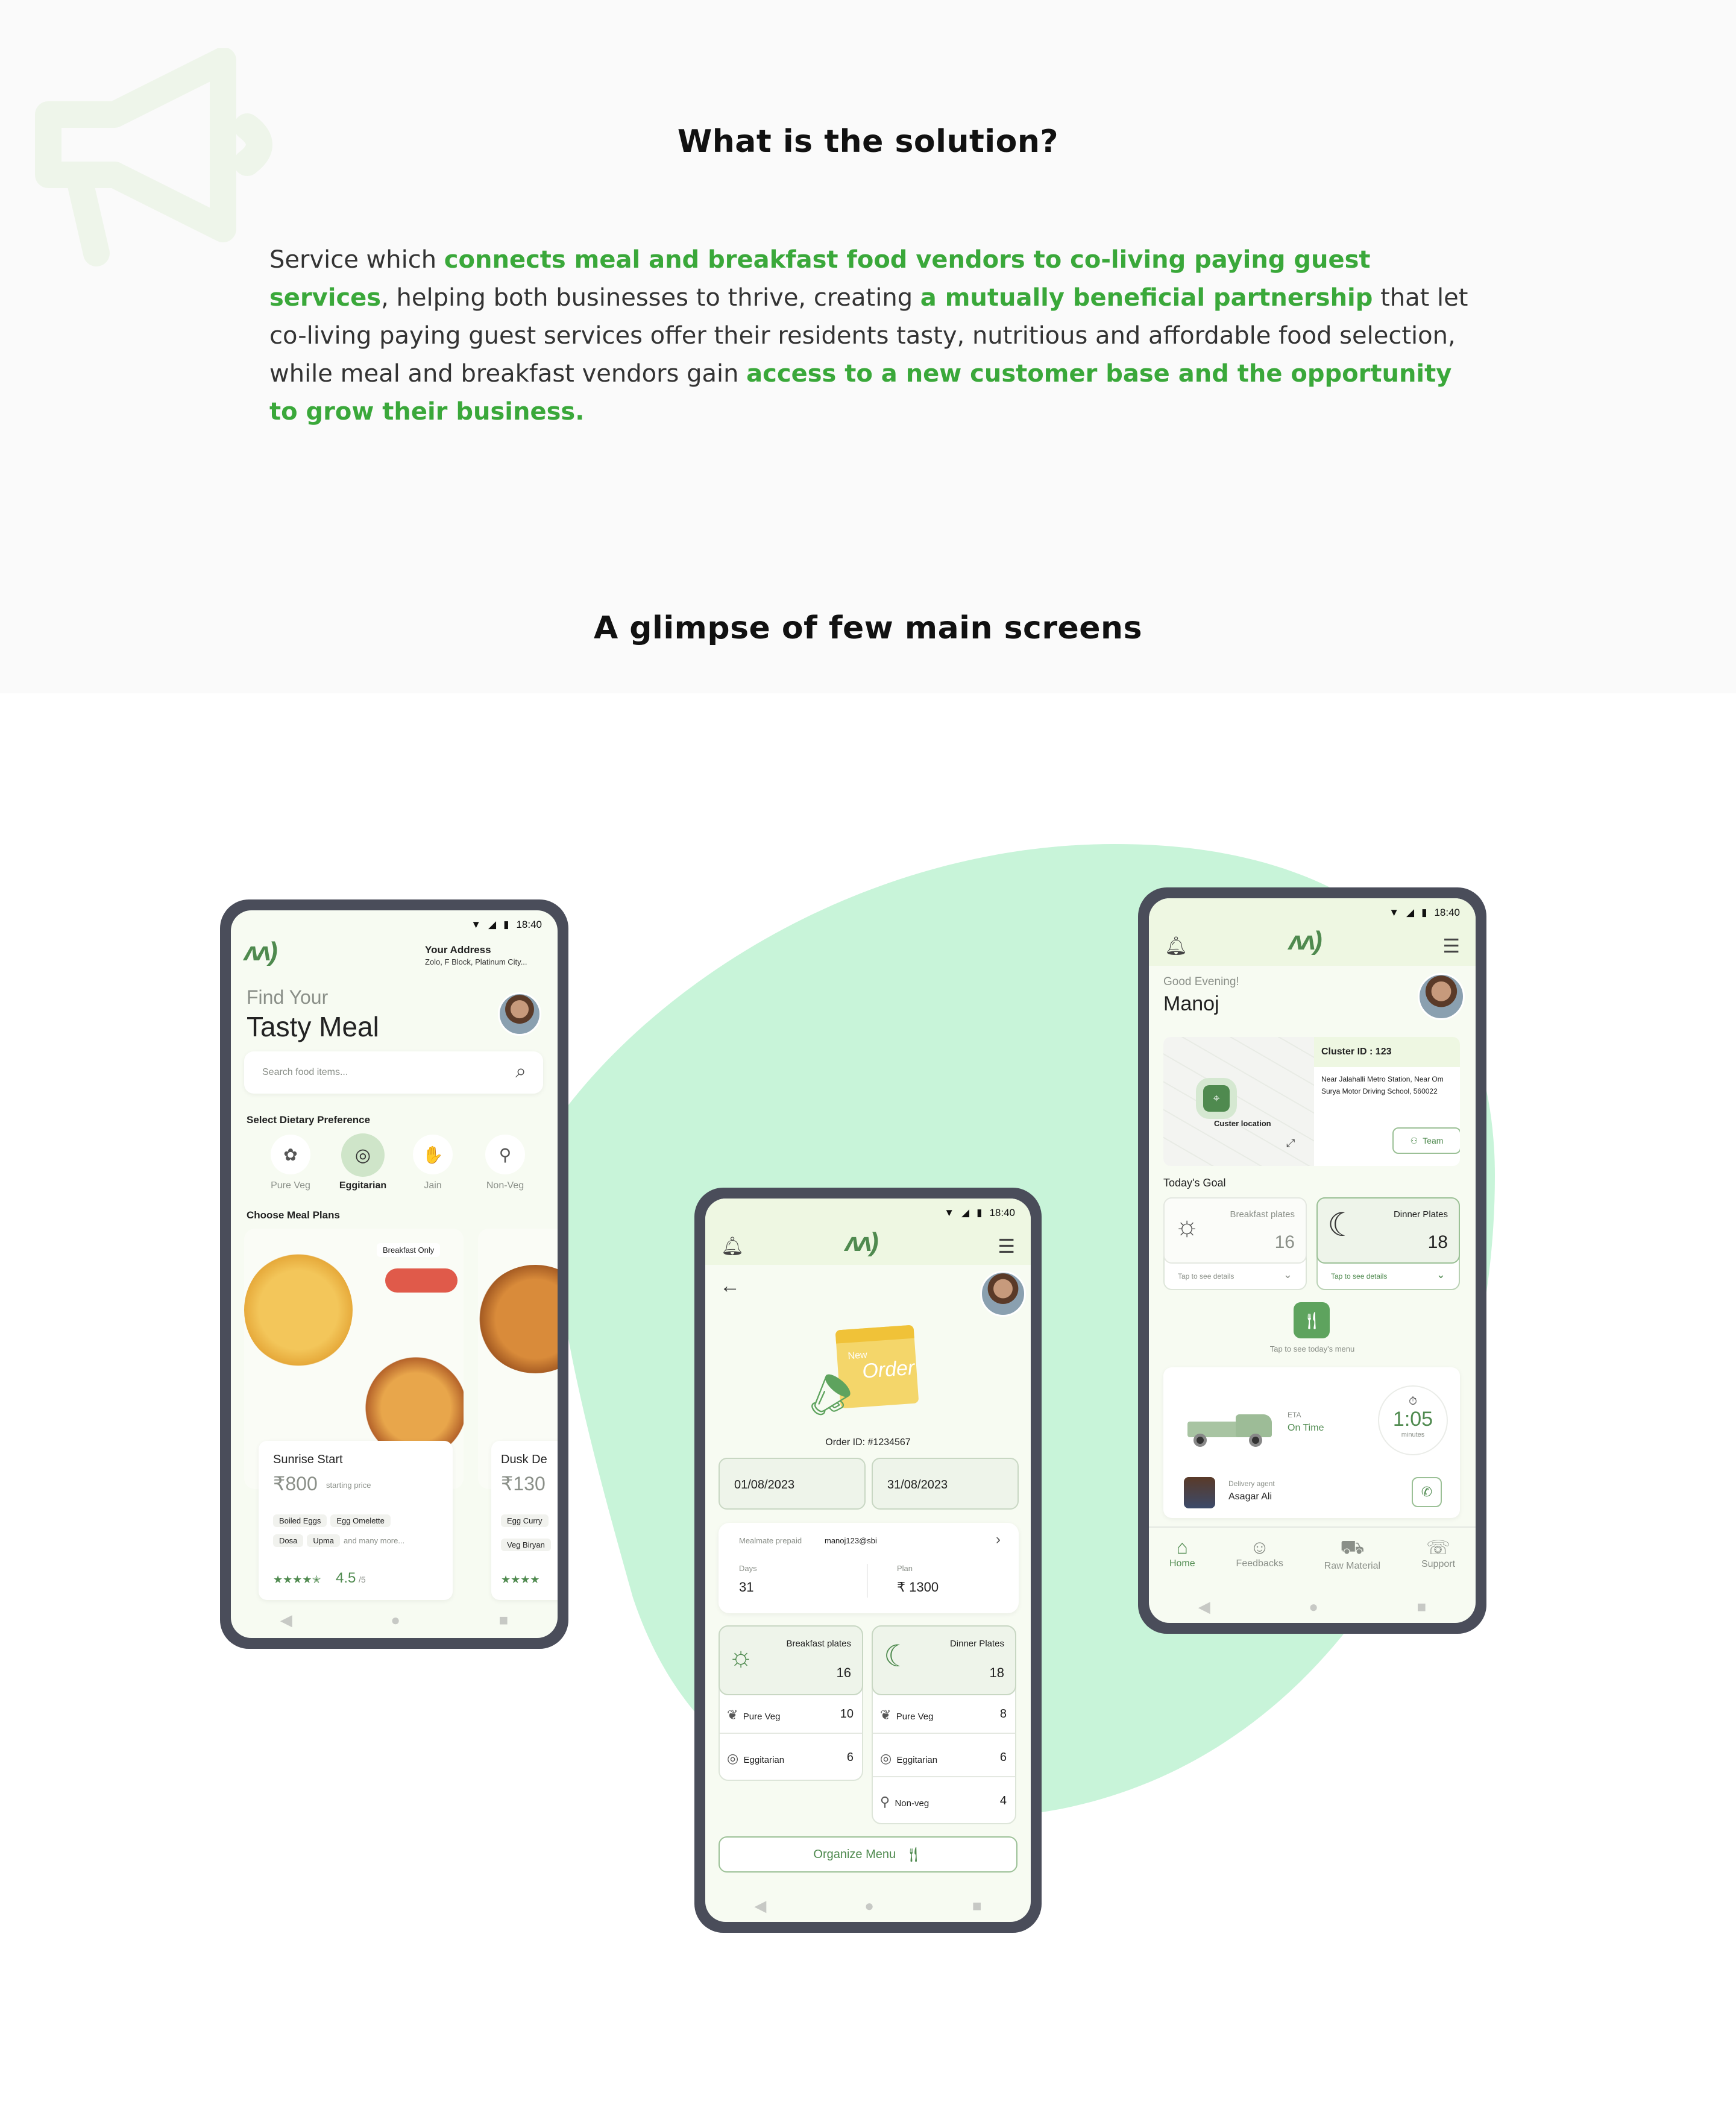 This screenshot has width=1736, height=2101. Describe the element at coordinates (1438, 1564) in the screenshot. I see `tab-label: Support` at that location.